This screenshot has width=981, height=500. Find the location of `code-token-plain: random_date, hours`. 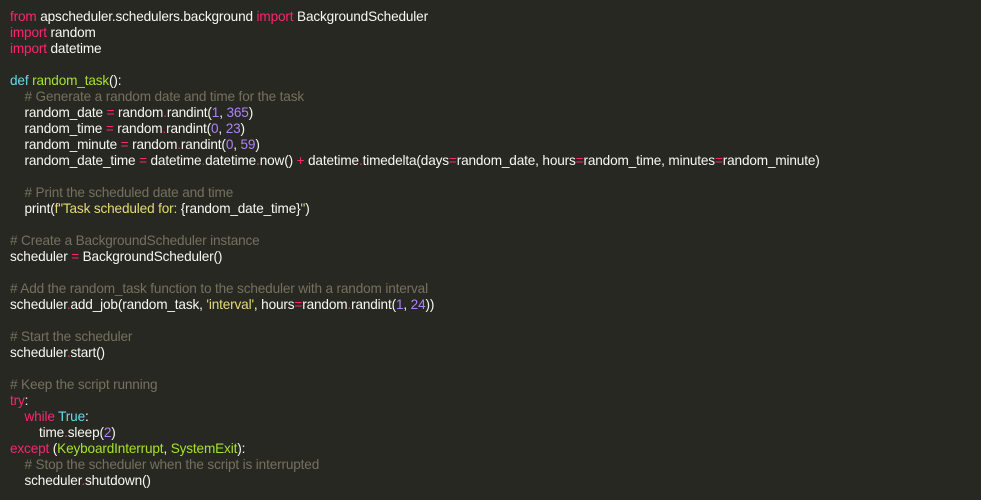

code-token-plain: random_date, hours is located at coordinates (516, 160).